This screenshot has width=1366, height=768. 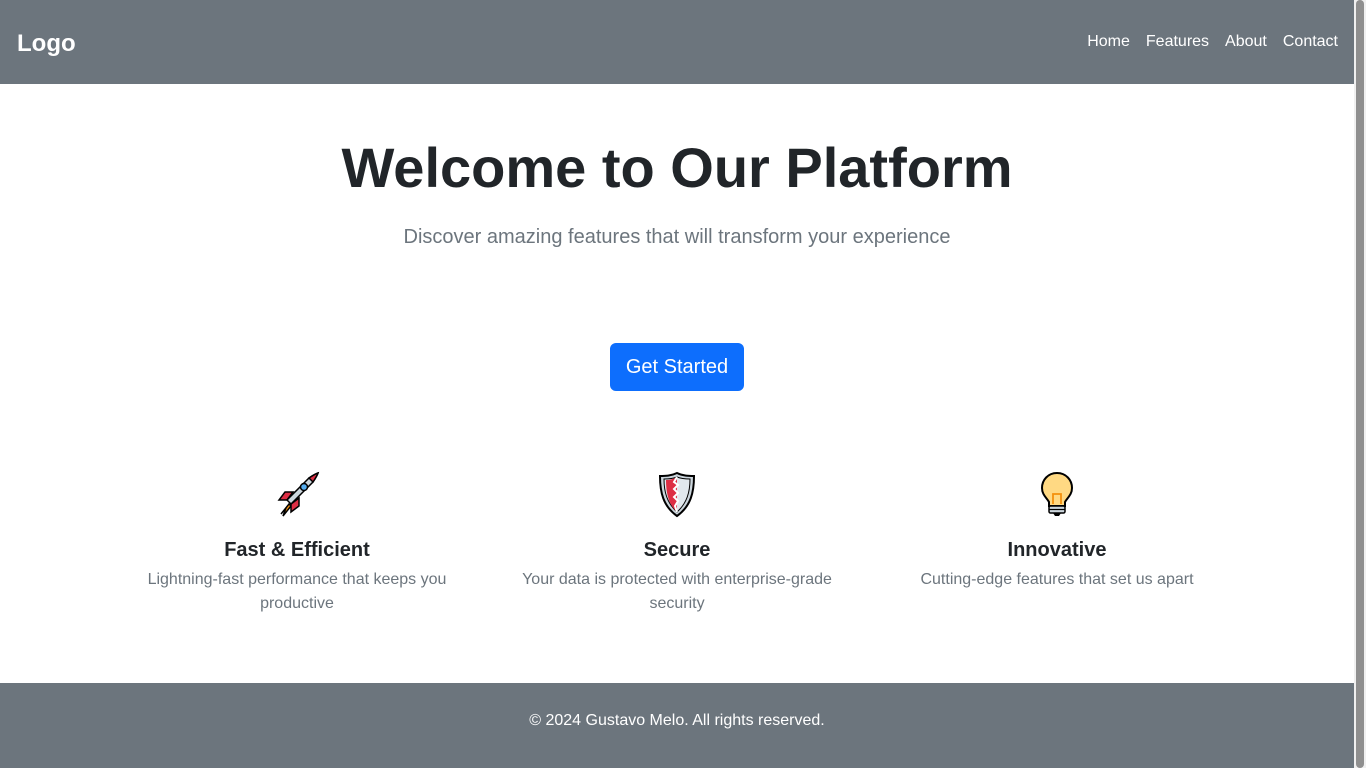 What do you see at coordinates (677, 494) in the screenshot?
I see `shield-icon` at bounding box center [677, 494].